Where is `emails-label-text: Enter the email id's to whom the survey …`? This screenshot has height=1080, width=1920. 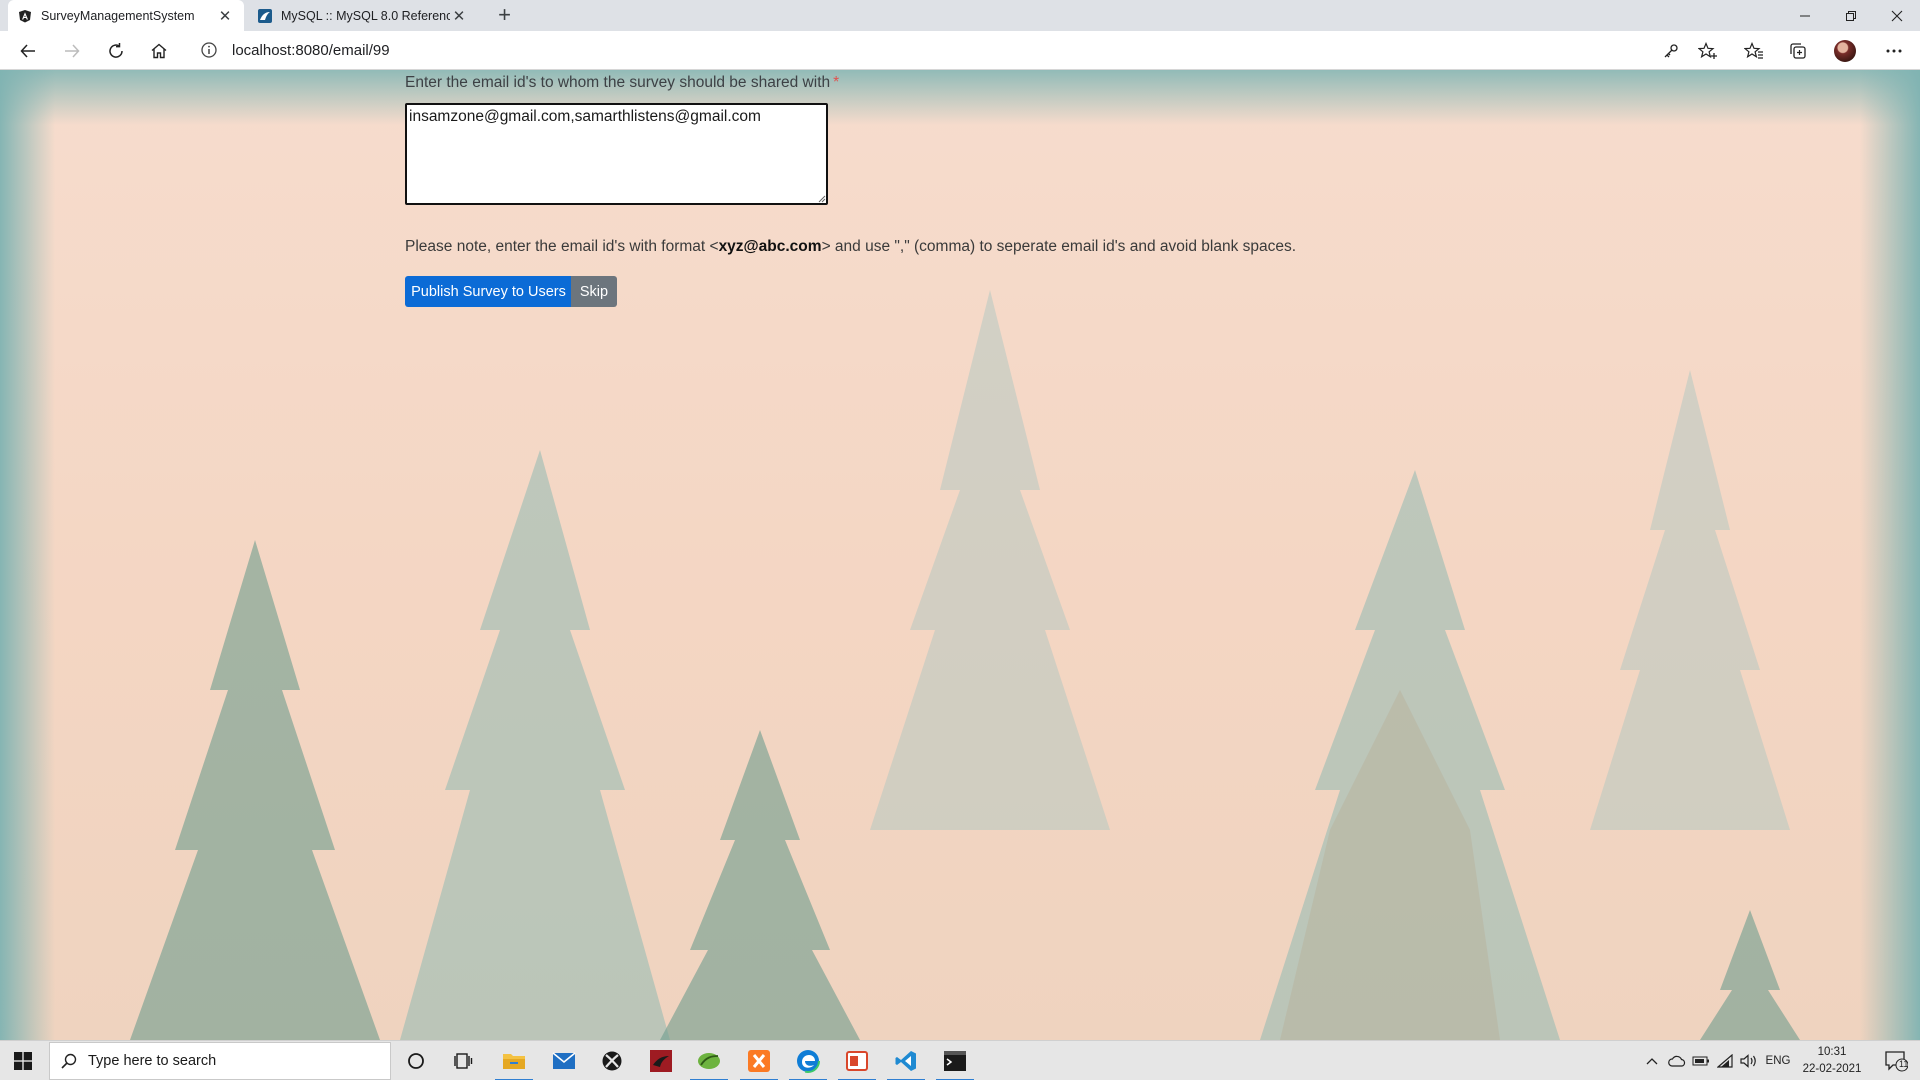 emails-label-text: Enter the email id's to whom the survey … is located at coordinates (618, 82).